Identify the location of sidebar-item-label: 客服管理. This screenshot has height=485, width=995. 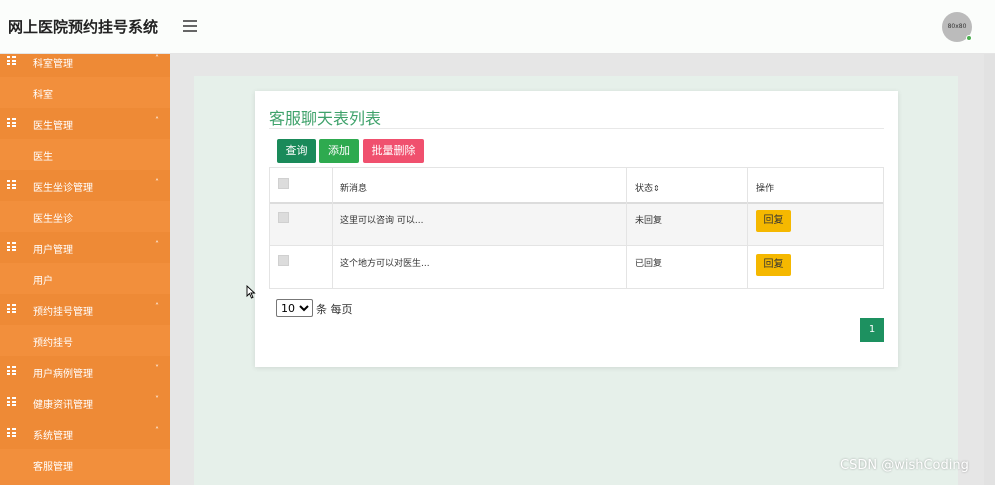
(53, 467).